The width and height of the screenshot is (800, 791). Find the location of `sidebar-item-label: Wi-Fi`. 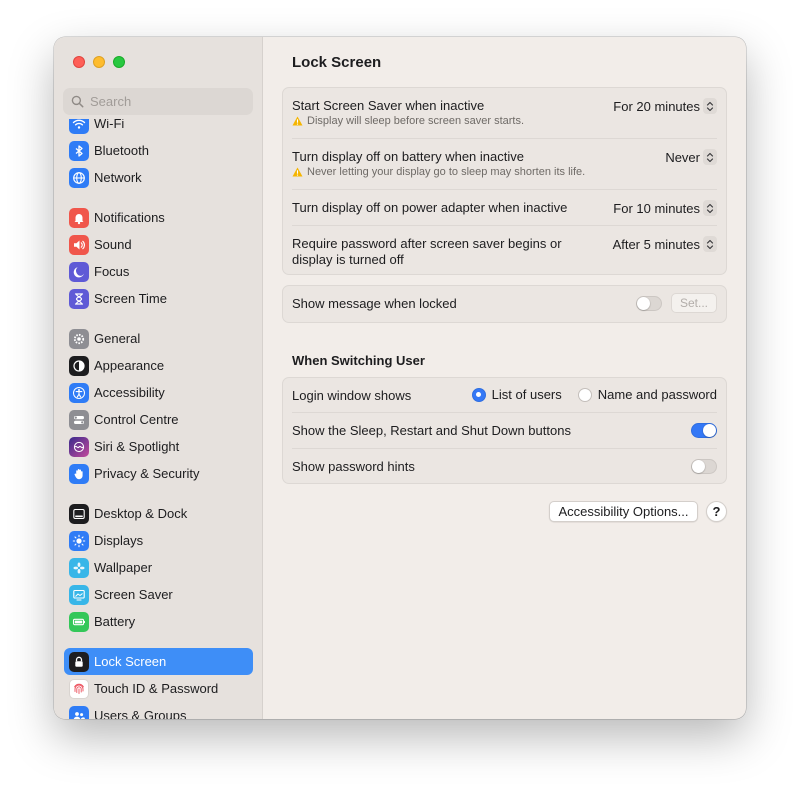

sidebar-item-label: Wi-Fi is located at coordinates (109, 125).